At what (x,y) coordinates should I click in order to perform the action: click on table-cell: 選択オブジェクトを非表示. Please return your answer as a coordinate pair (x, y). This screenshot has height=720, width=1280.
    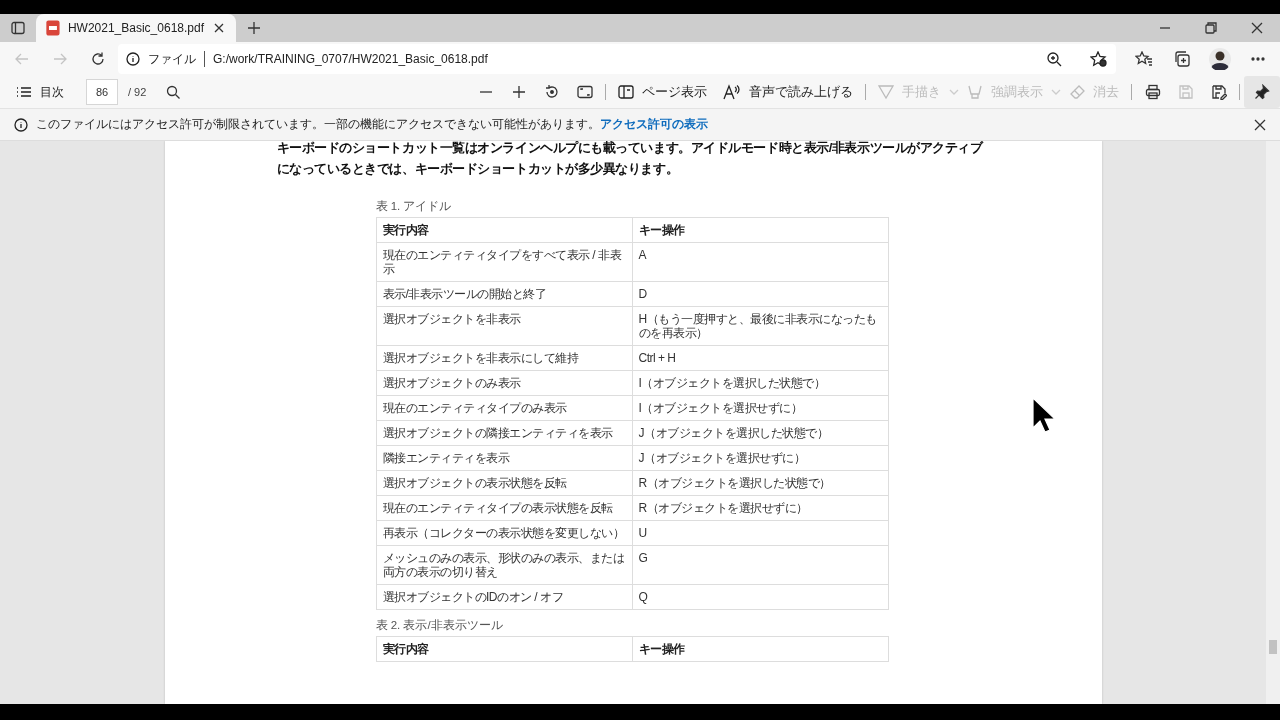
    Looking at the image, I should click on (504, 326).